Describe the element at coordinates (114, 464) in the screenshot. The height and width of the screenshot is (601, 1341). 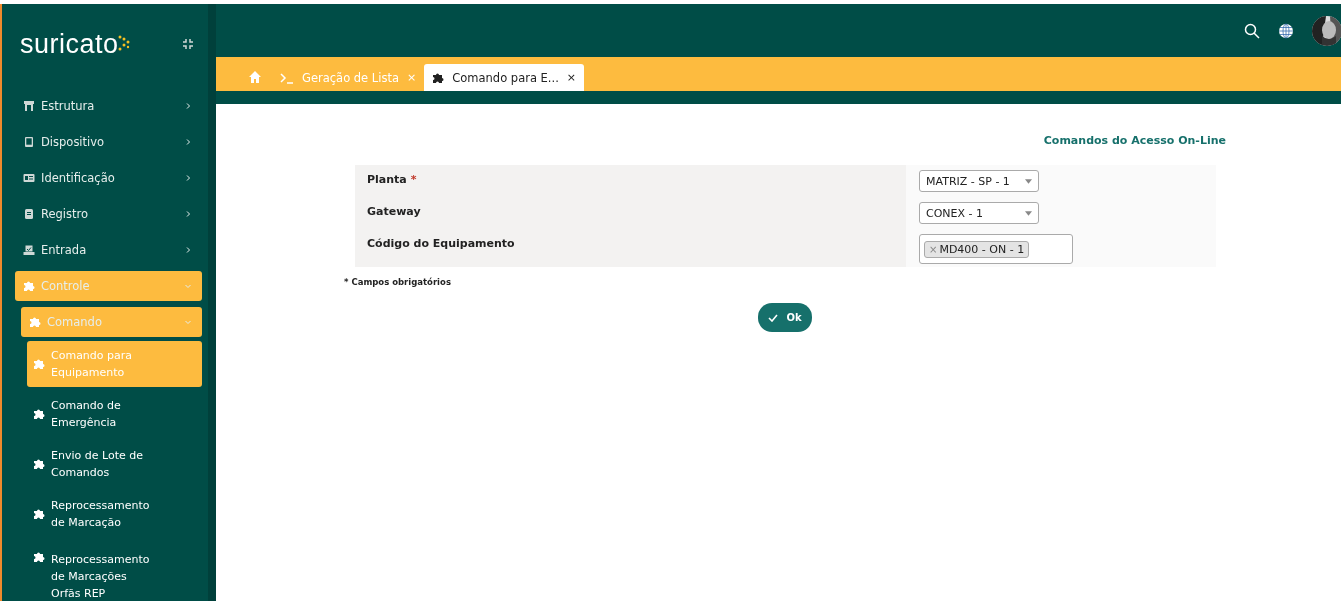
I see `menu-item: Envio de Lote de Comandos` at that location.